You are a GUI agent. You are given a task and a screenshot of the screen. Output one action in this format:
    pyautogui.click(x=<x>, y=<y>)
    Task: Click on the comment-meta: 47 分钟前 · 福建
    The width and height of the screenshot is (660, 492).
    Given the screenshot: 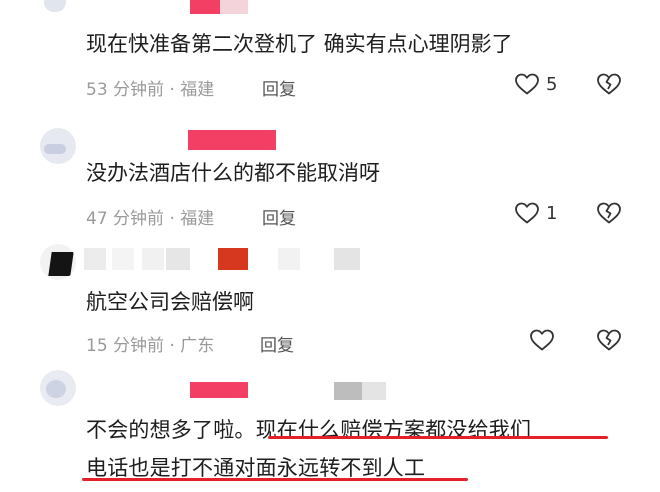 What is the action you would take?
    pyautogui.click(x=150, y=216)
    